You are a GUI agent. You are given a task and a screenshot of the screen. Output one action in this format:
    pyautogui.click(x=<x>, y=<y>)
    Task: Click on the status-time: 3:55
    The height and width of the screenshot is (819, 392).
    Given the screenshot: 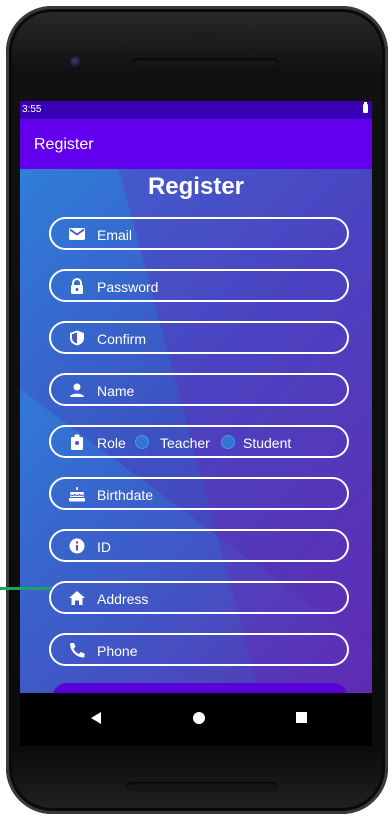 What is the action you would take?
    pyautogui.click(x=32, y=109)
    